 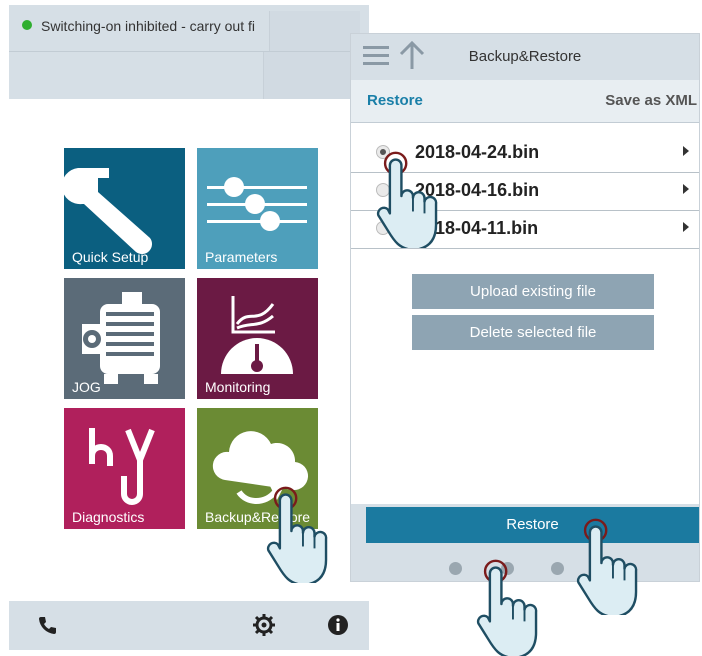 I want to click on gear-icon, so click(x=264, y=625).